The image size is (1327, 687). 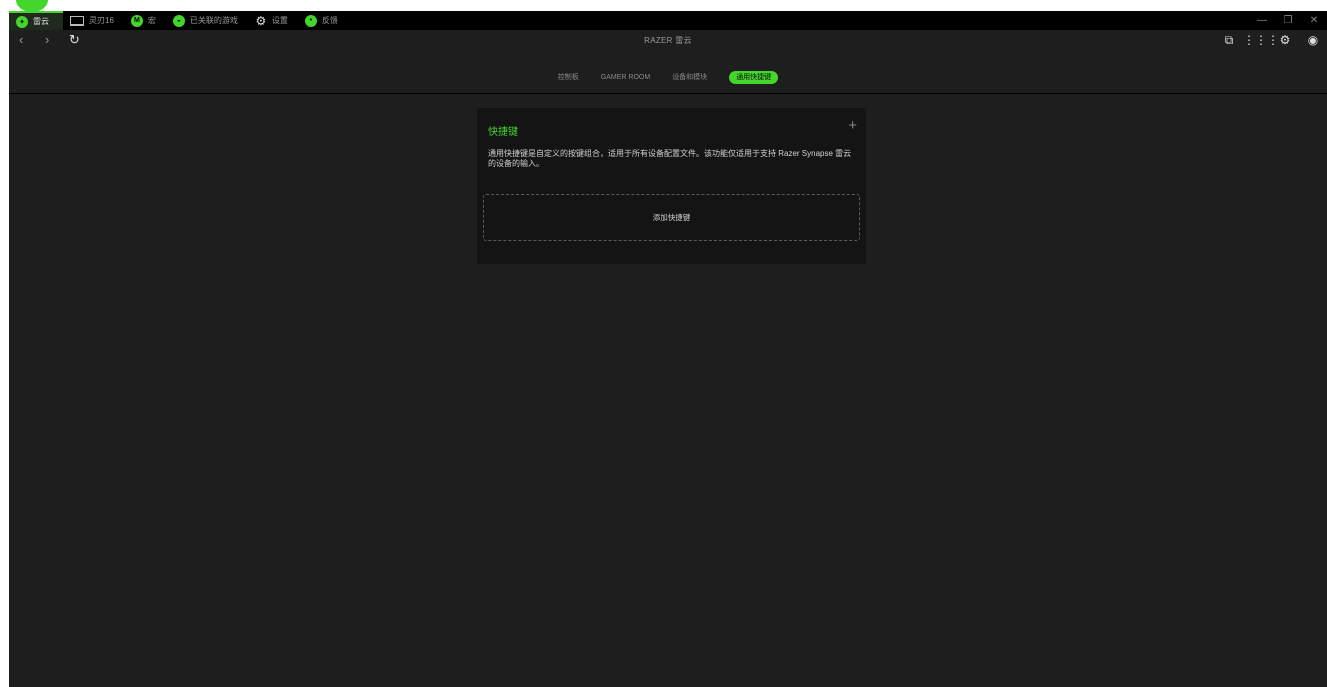 I want to click on gear-icon: ⚙, so click(x=261, y=20).